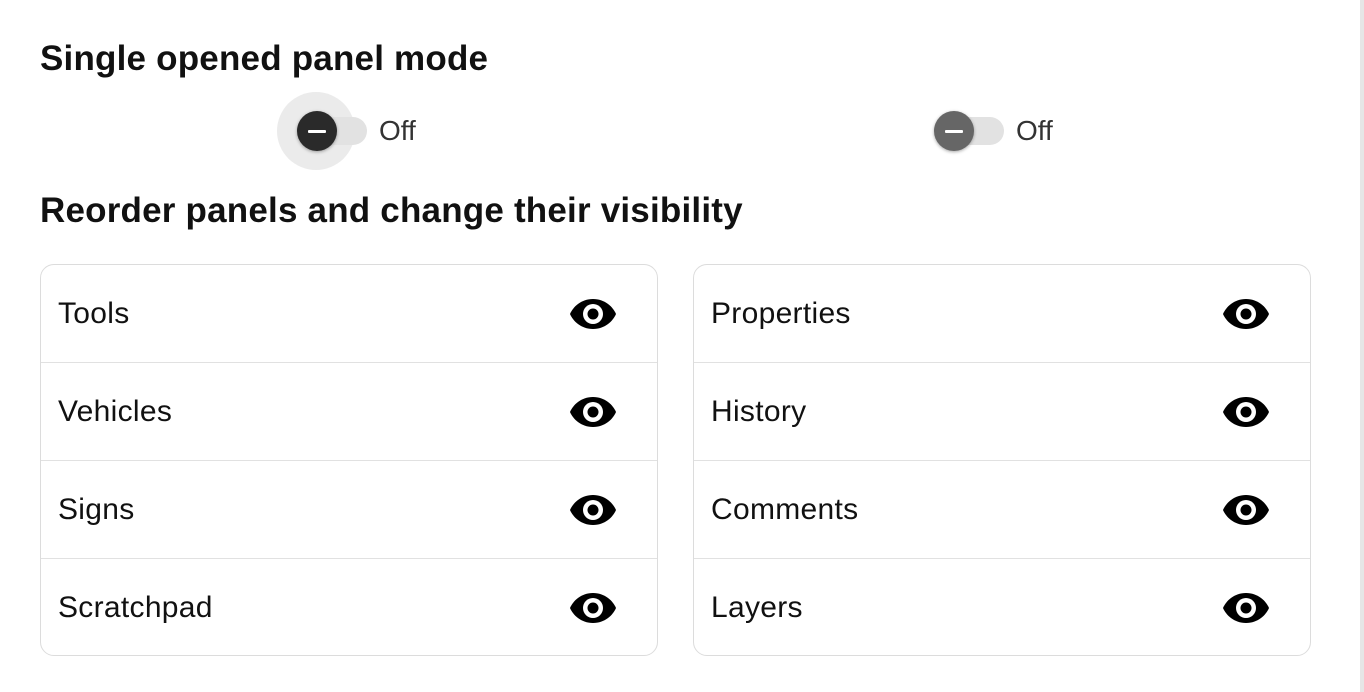 The height and width of the screenshot is (692, 1364). What do you see at coordinates (1002, 510) in the screenshot?
I see `panel-item-comments: Comments` at bounding box center [1002, 510].